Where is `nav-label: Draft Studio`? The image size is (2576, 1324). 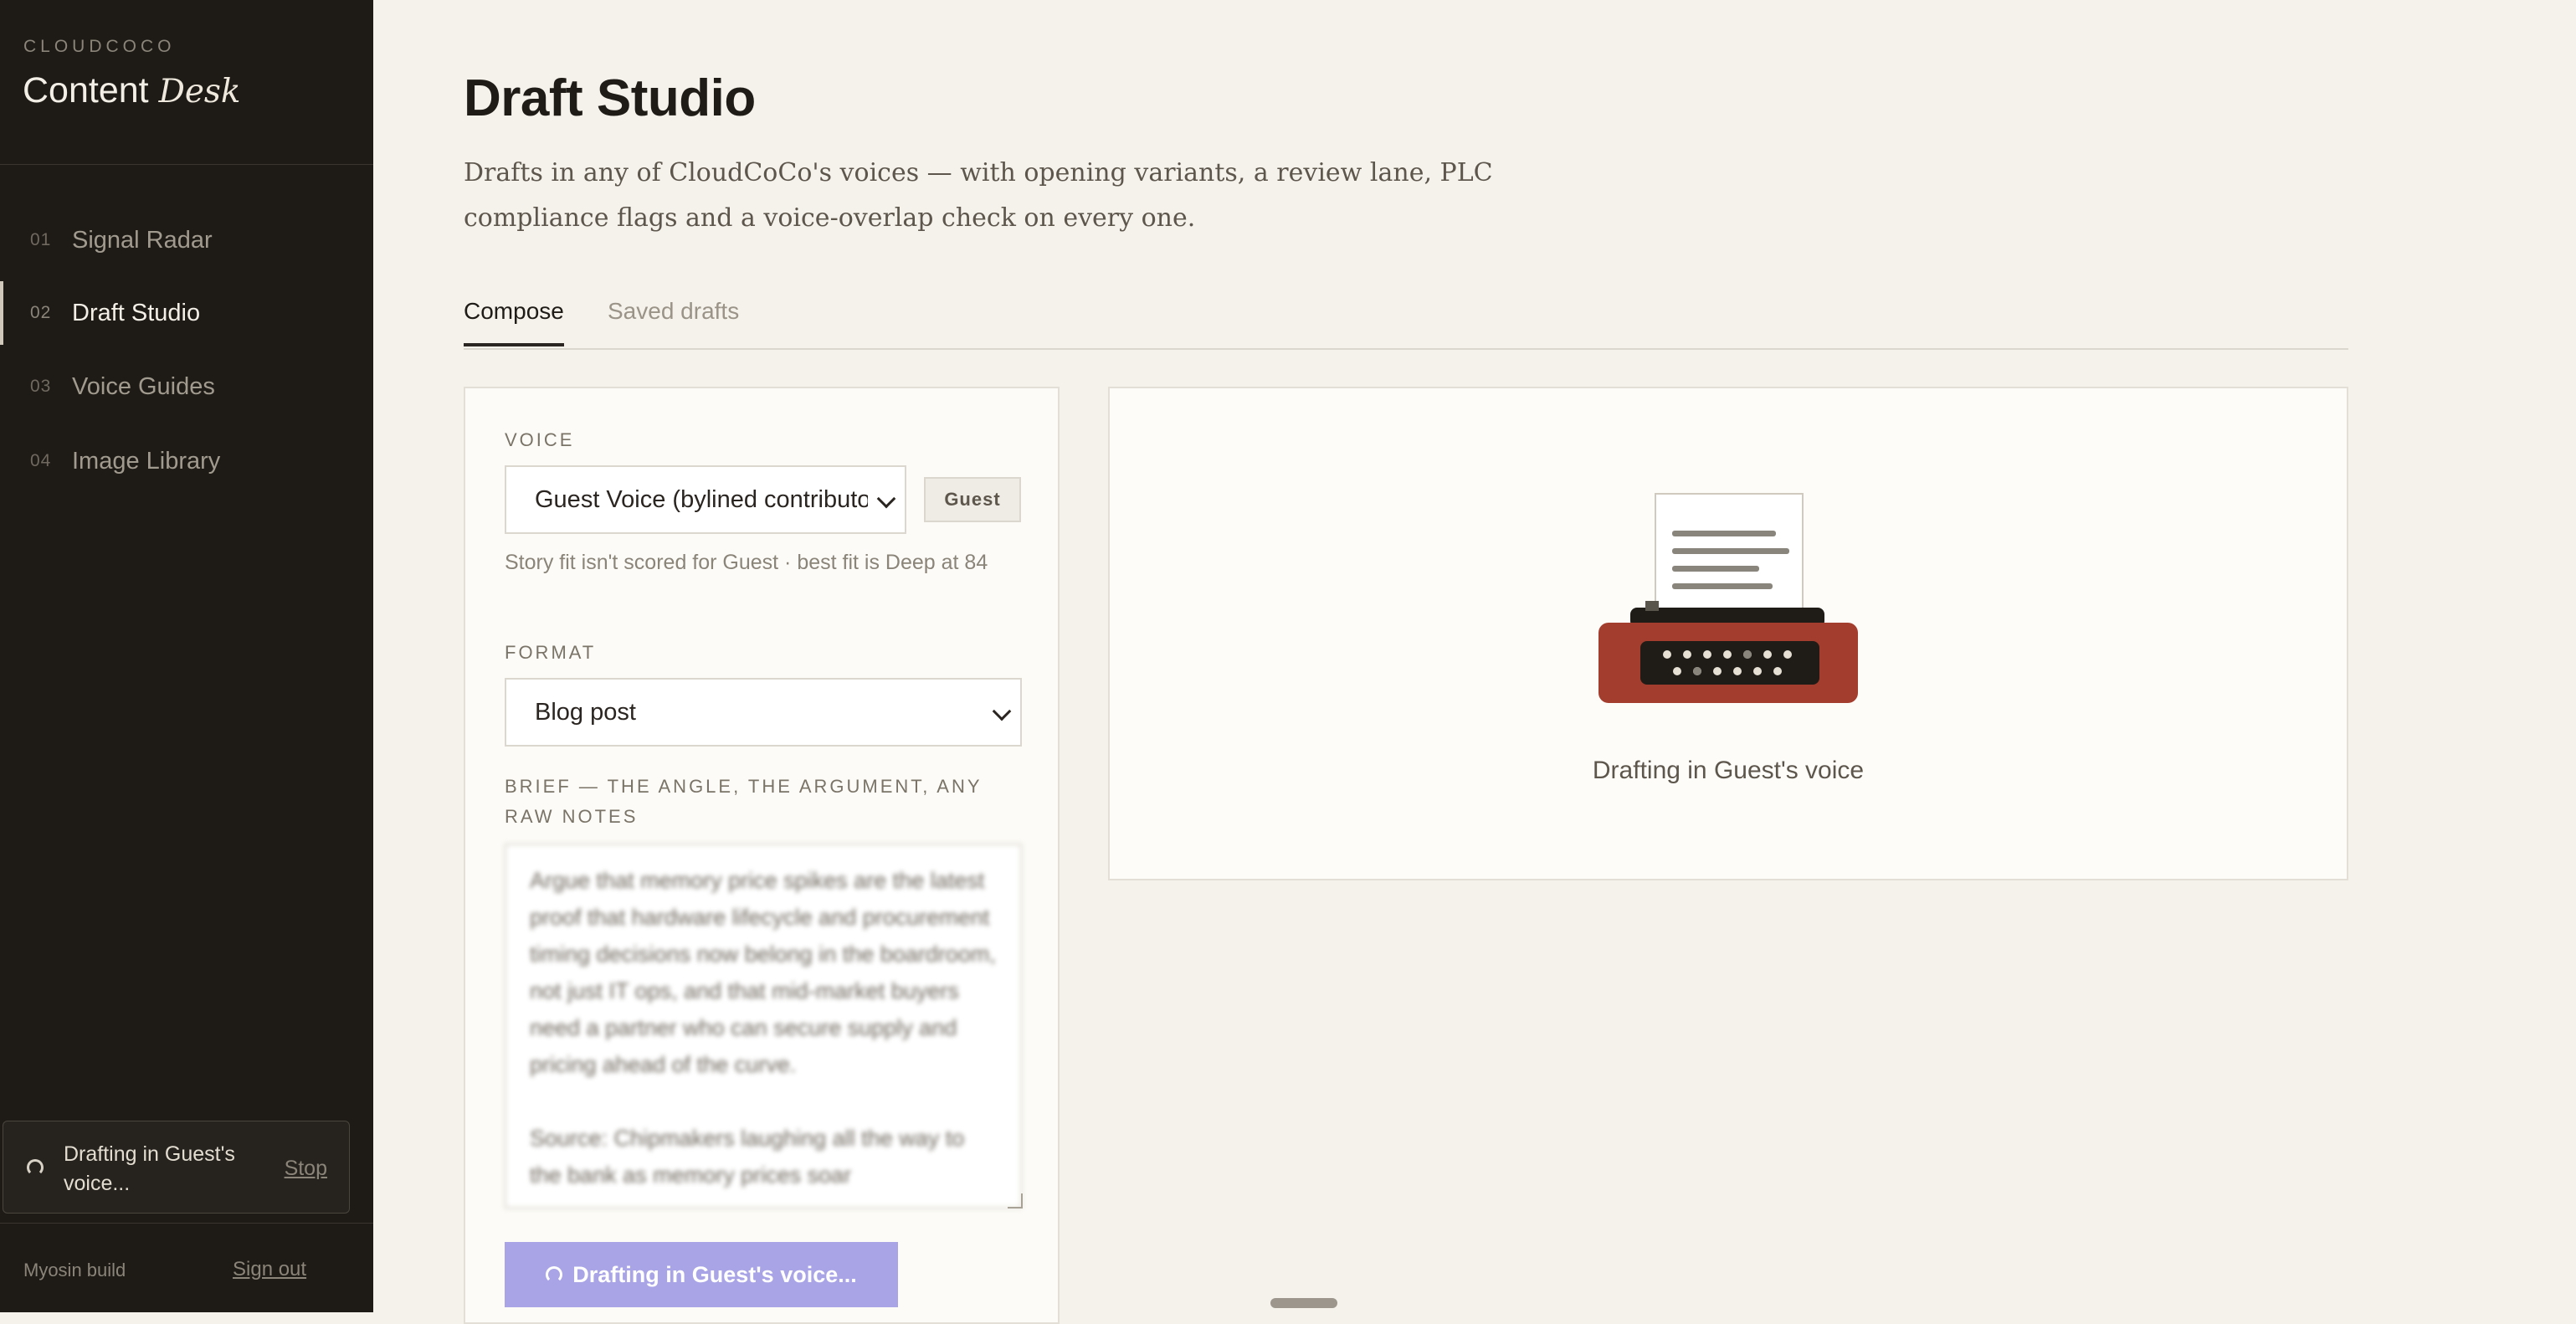 nav-label: Draft Studio is located at coordinates (136, 312).